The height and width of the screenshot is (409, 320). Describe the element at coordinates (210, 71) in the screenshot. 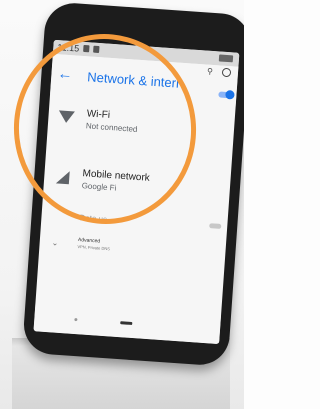

I see `search-icon: ⚲` at that location.